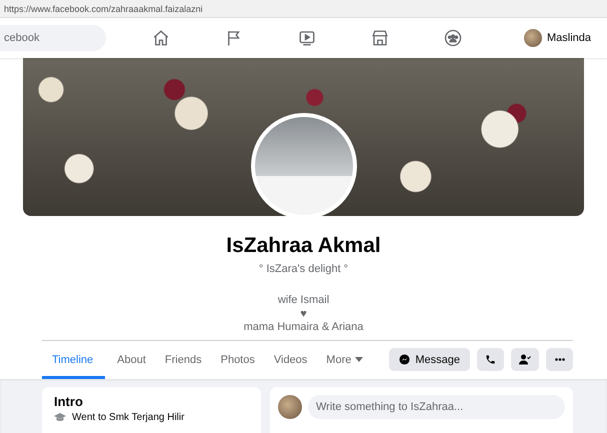 Image resolution: width=607 pixels, height=433 pixels. What do you see at coordinates (303, 314) in the screenshot?
I see `bio-line: ♥` at bounding box center [303, 314].